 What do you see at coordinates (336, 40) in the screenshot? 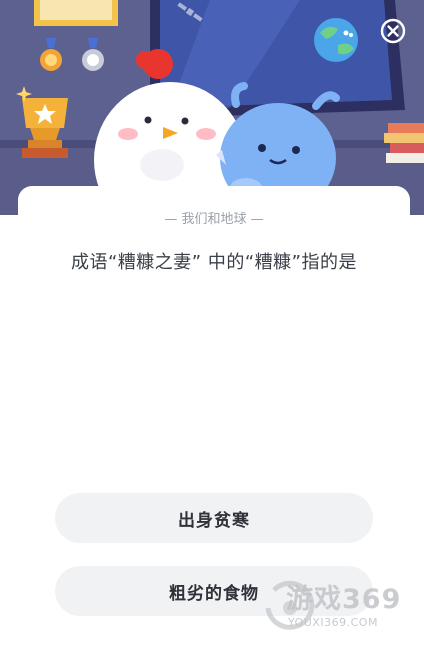
I see `earth-icon` at bounding box center [336, 40].